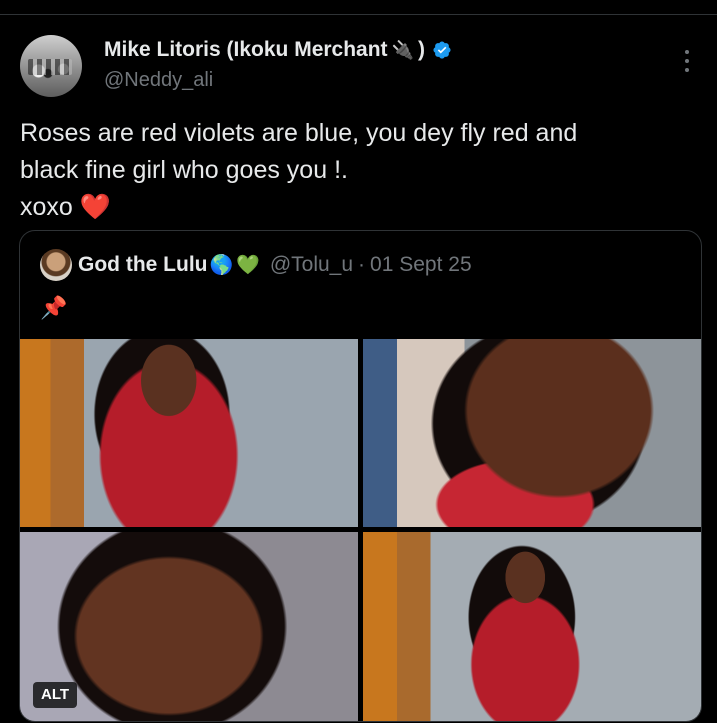  What do you see at coordinates (246, 50) in the screenshot?
I see `author-name: Mike Litoris (Ikoku Merchant` at bounding box center [246, 50].